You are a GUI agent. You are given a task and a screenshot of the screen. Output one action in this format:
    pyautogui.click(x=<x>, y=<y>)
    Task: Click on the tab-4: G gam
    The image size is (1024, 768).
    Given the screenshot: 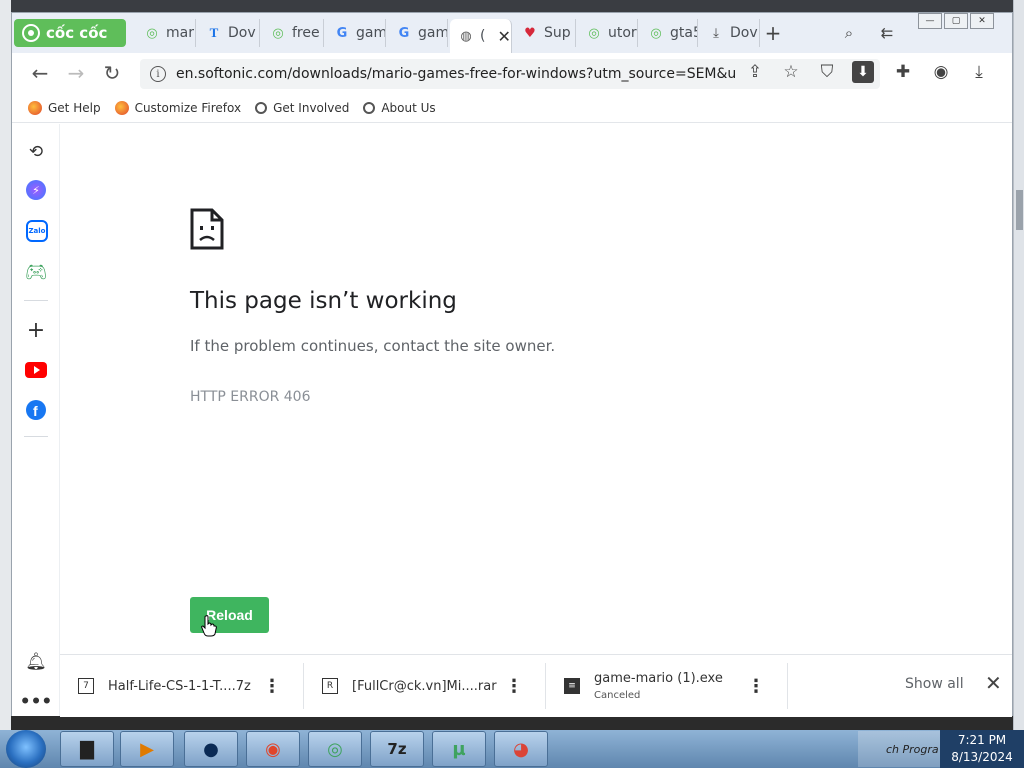 What is the action you would take?
    pyautogui.click(x=356, y=33)
    